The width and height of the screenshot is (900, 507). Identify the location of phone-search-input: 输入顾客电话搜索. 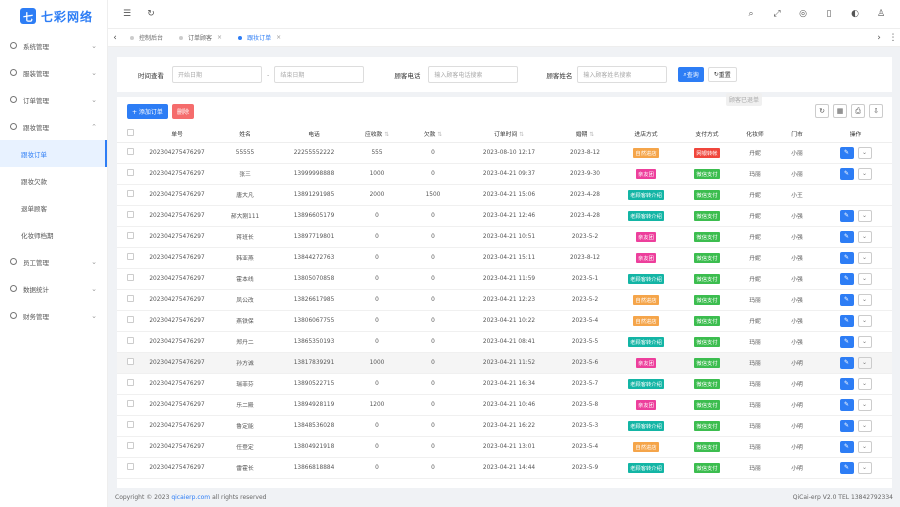
(473, 74).